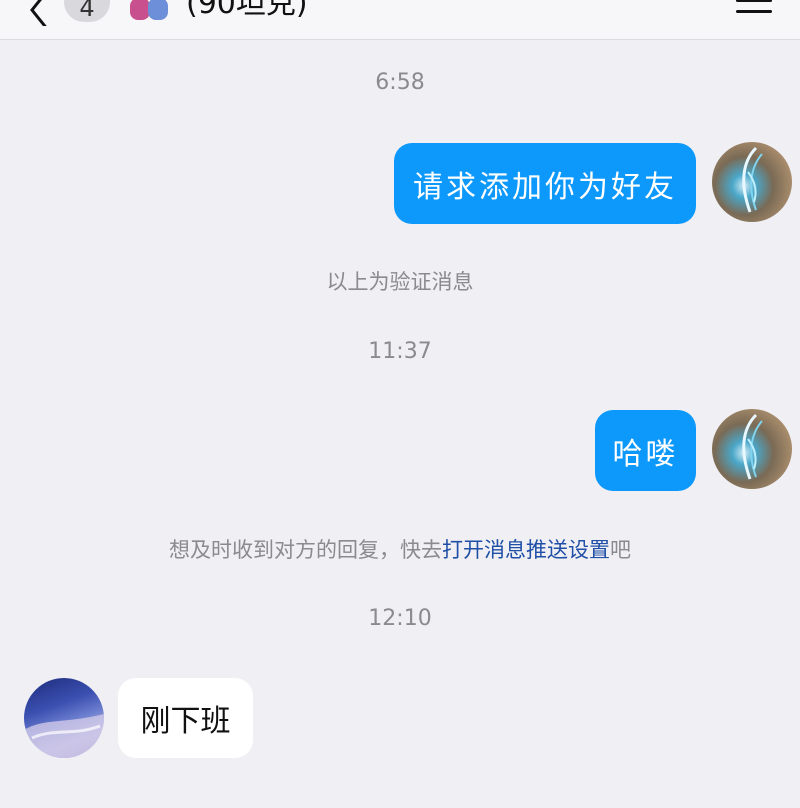 The width and height of the screenshot is (800, 808). What do you see at coordinates (545, 183) in the screenshot?
I see `outgoing-message-bubble: 请求添加你为好友` at bounding box center [545, 183].